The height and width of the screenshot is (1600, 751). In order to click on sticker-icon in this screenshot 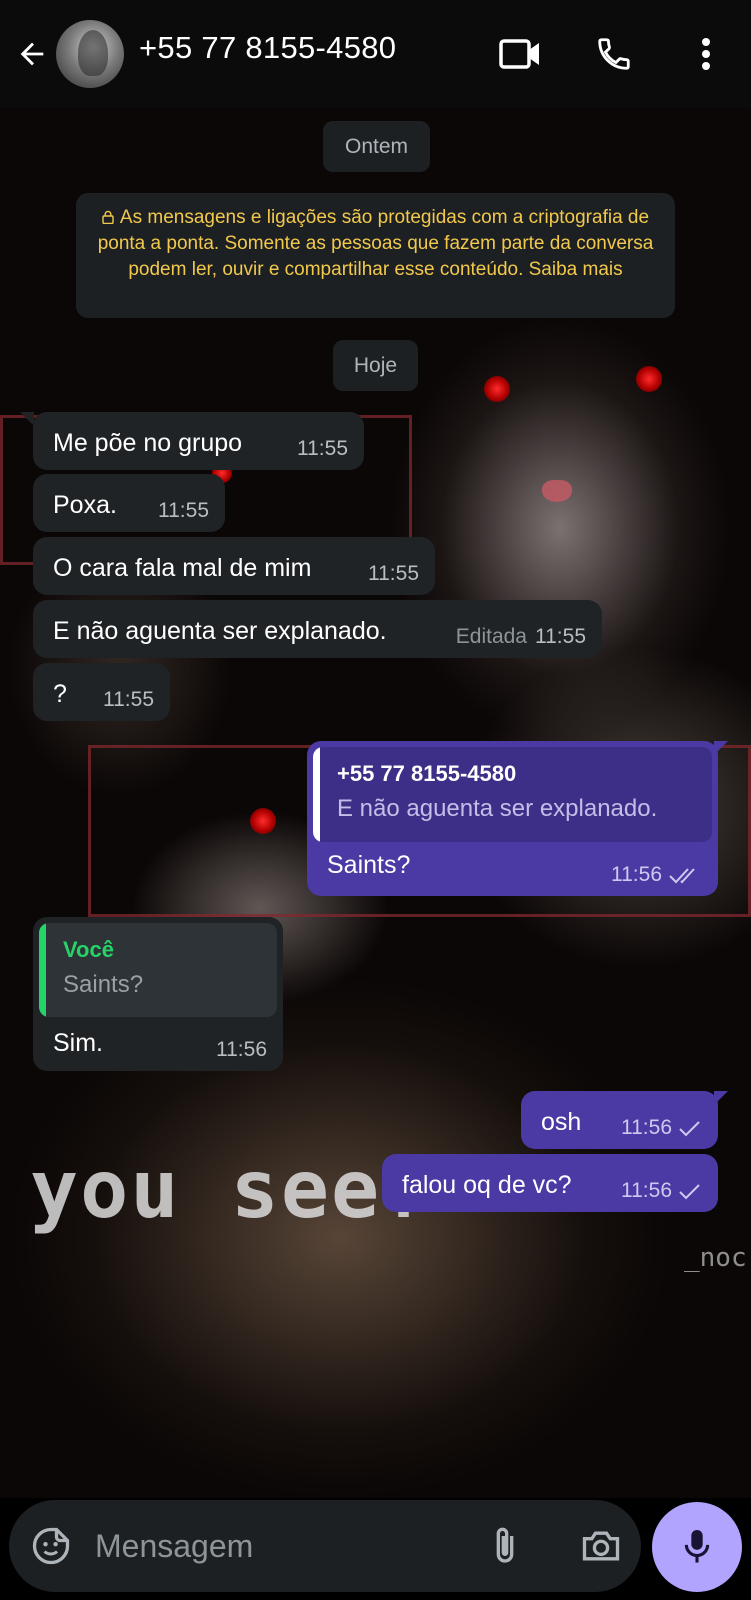, I will do `click(51, 1546)`.